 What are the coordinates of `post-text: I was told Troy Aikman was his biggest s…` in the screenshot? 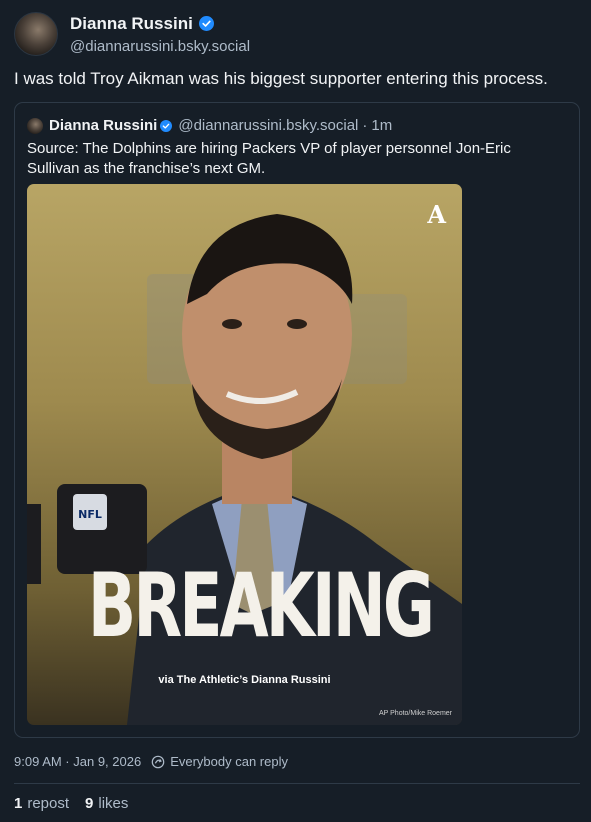 It's located at (281, 78).